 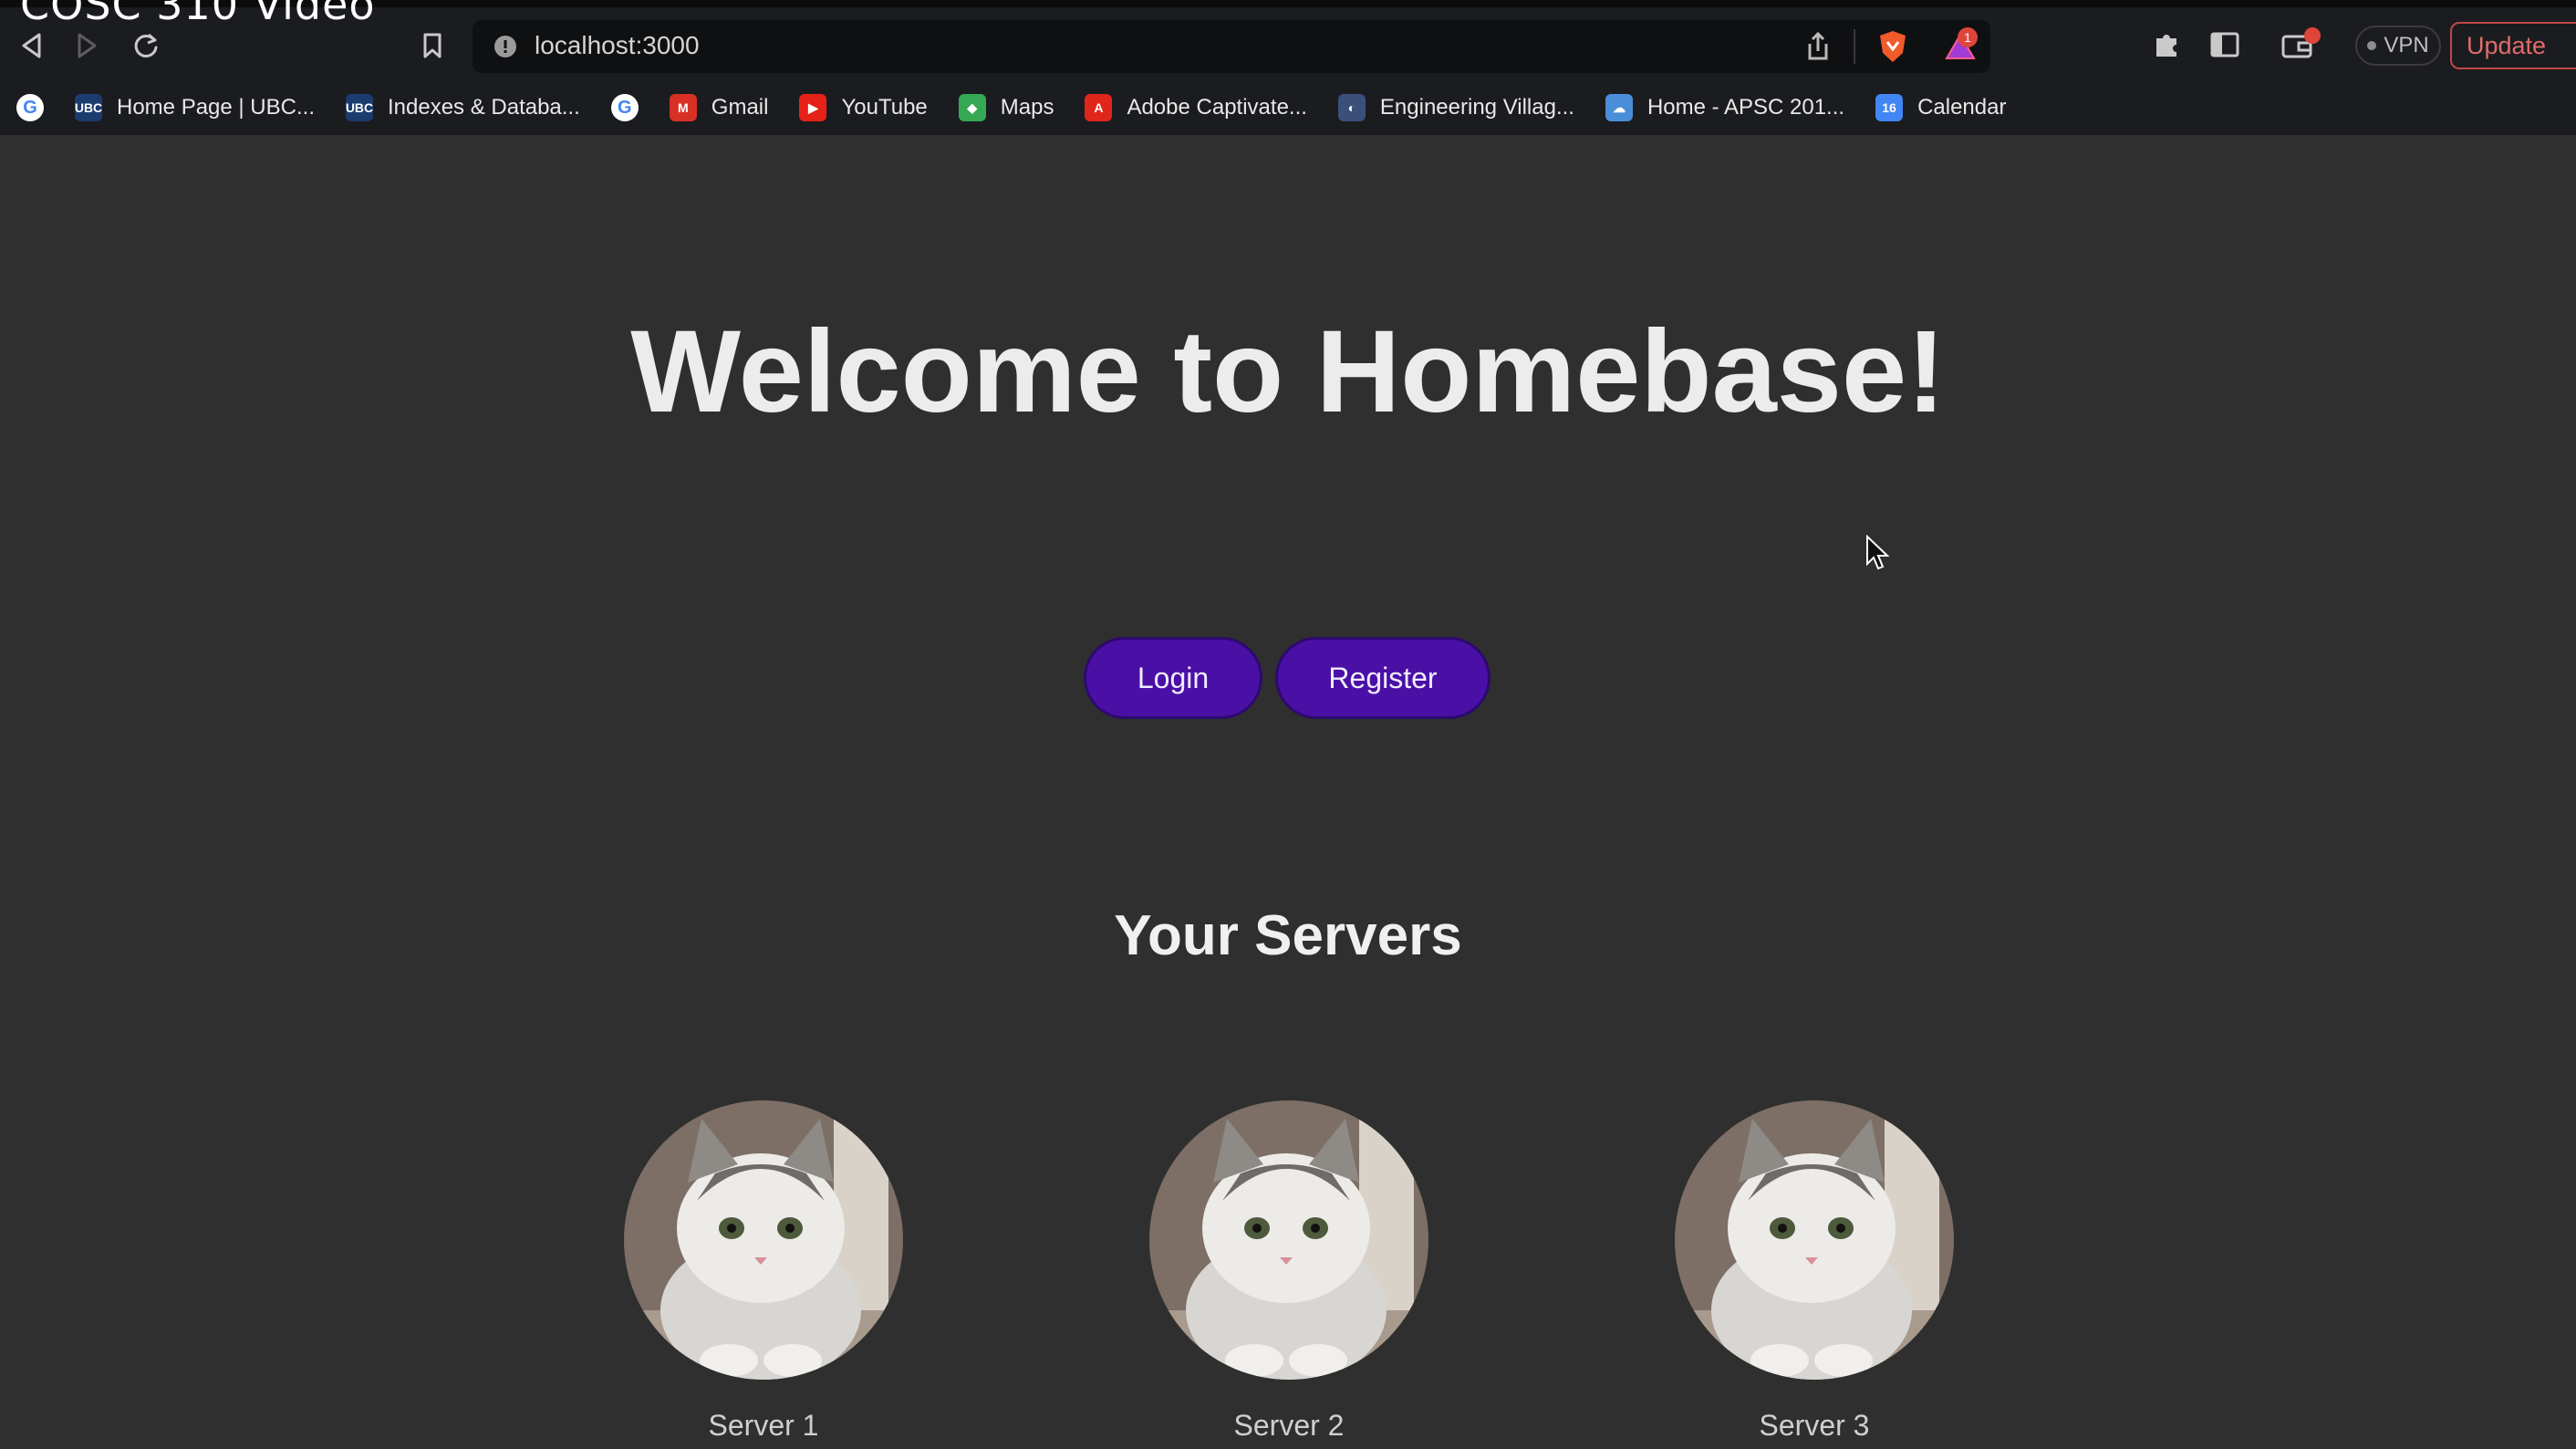 I want to click on bookmark-label: Calendar, so click(x=1962, y=107).